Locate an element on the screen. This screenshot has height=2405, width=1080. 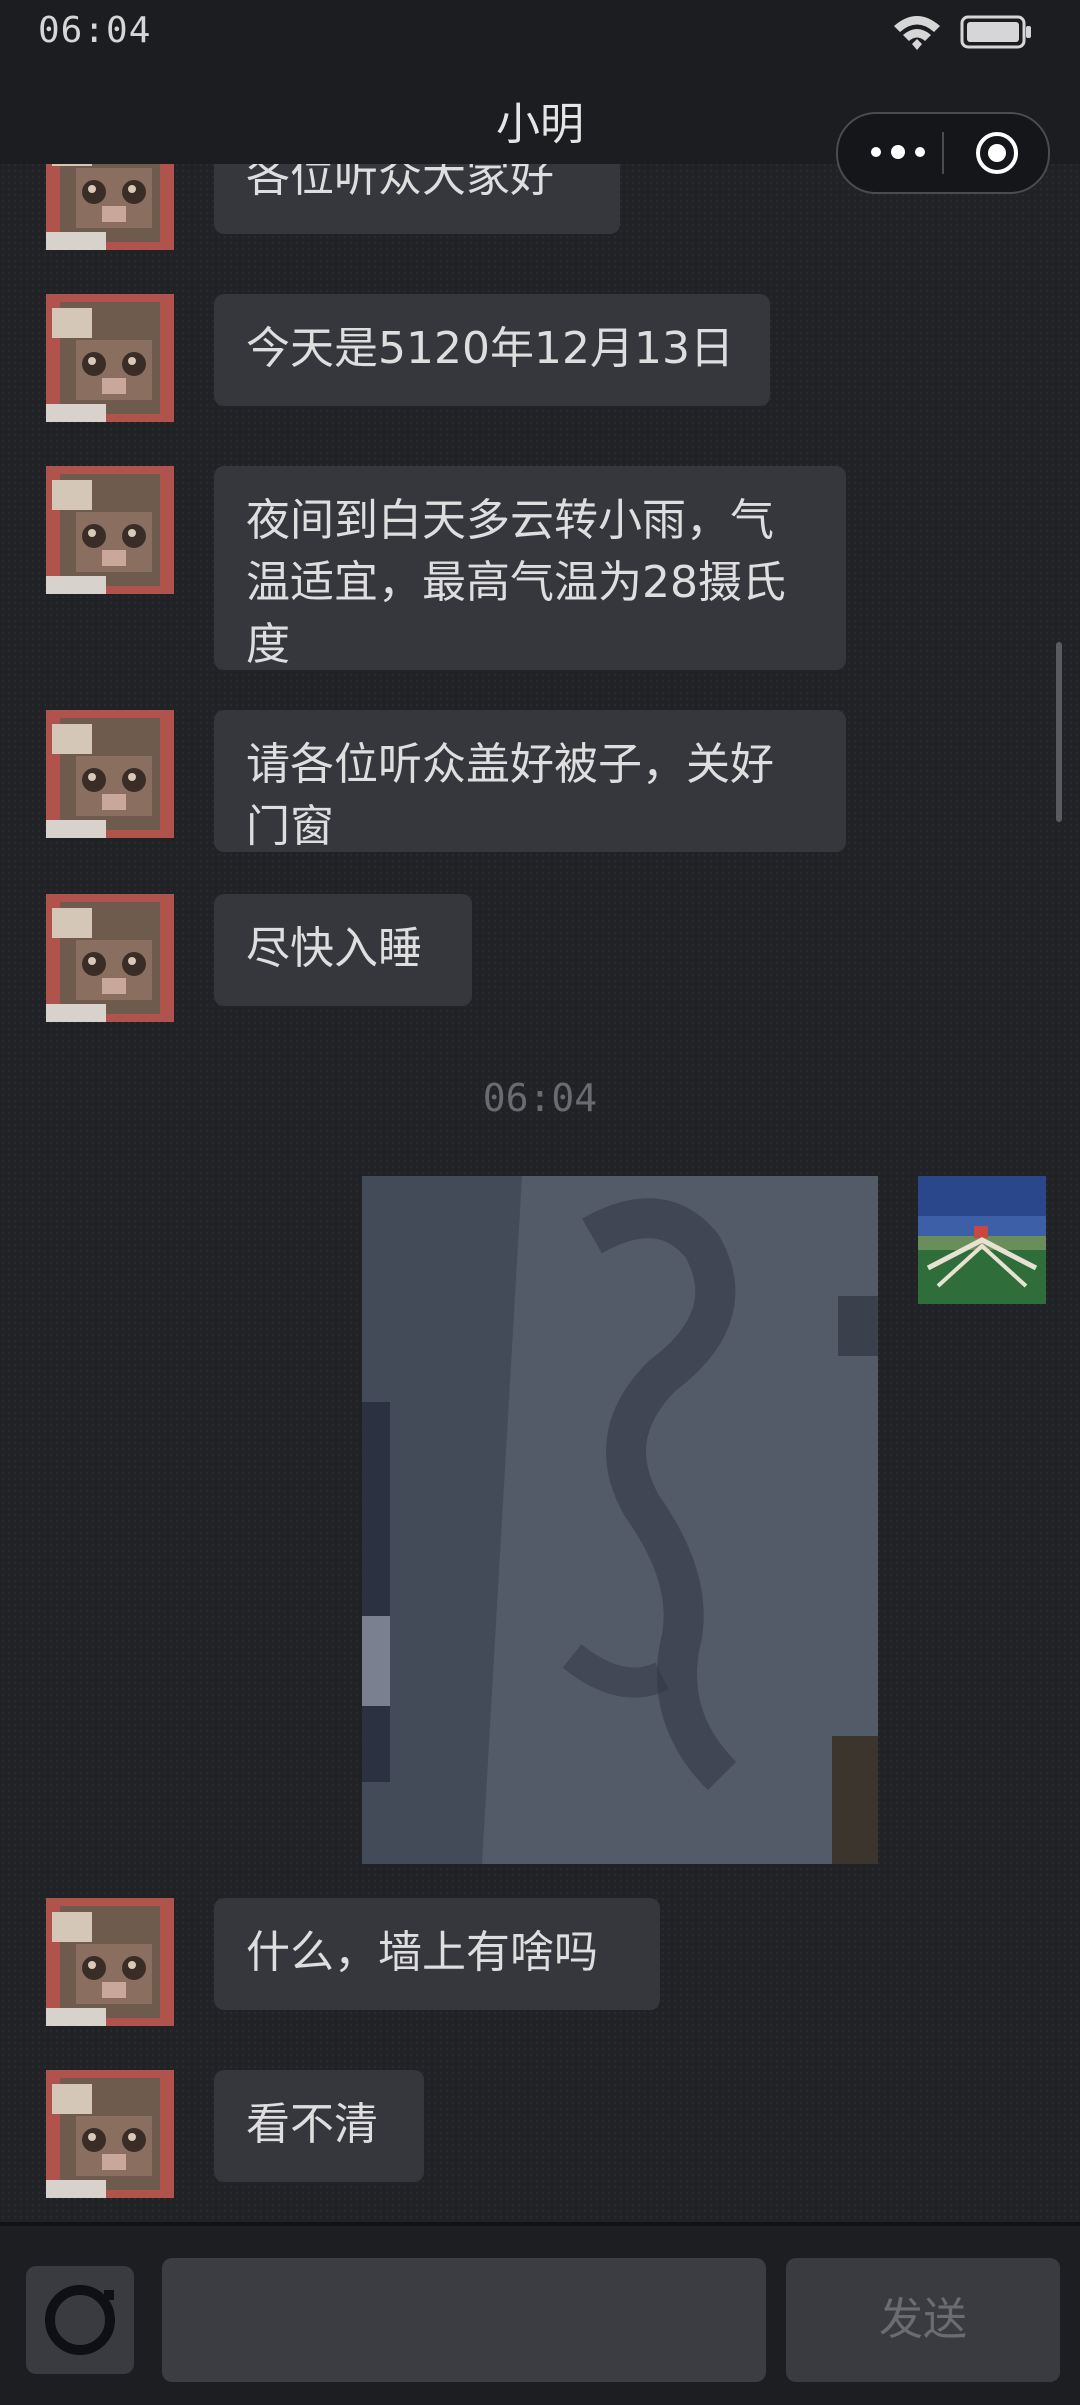
close-miniprogram-icon is located at coordinates (997, 153).